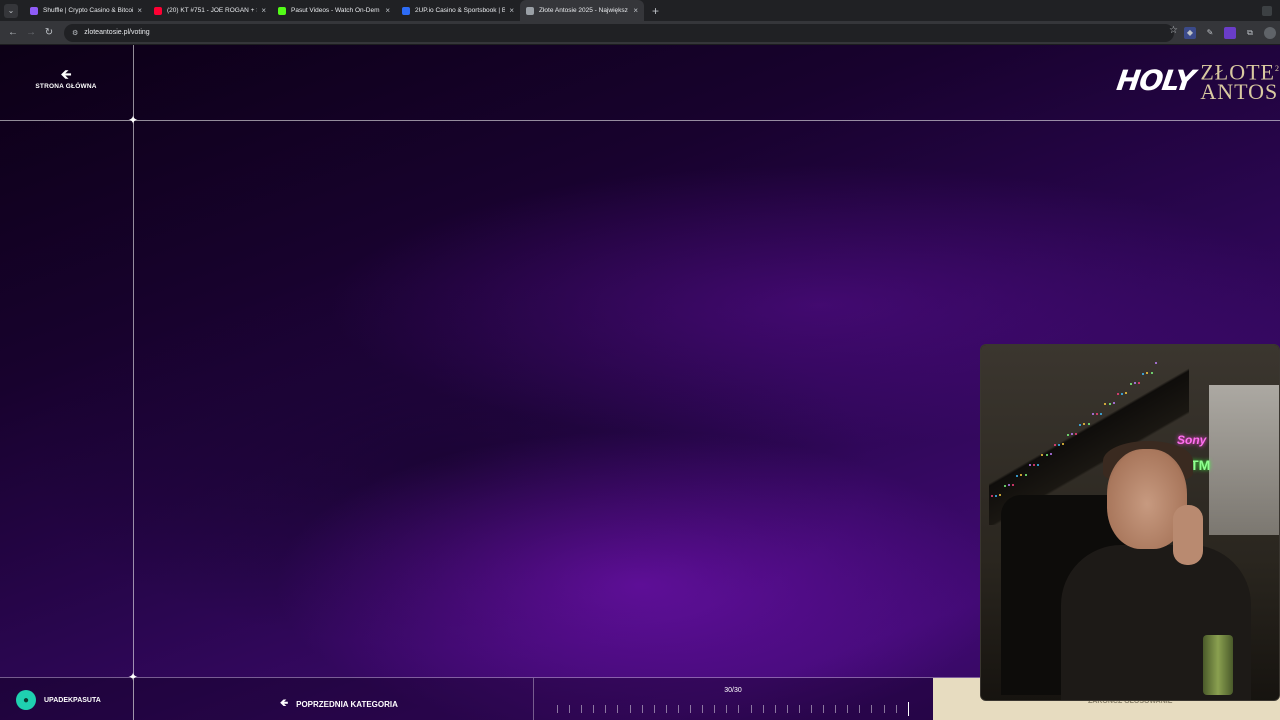 The image size is (1280, 720). I want to click on previous-category-button: 🡸 POPRZEDNIA KATEGORIA, so click(339, 704).